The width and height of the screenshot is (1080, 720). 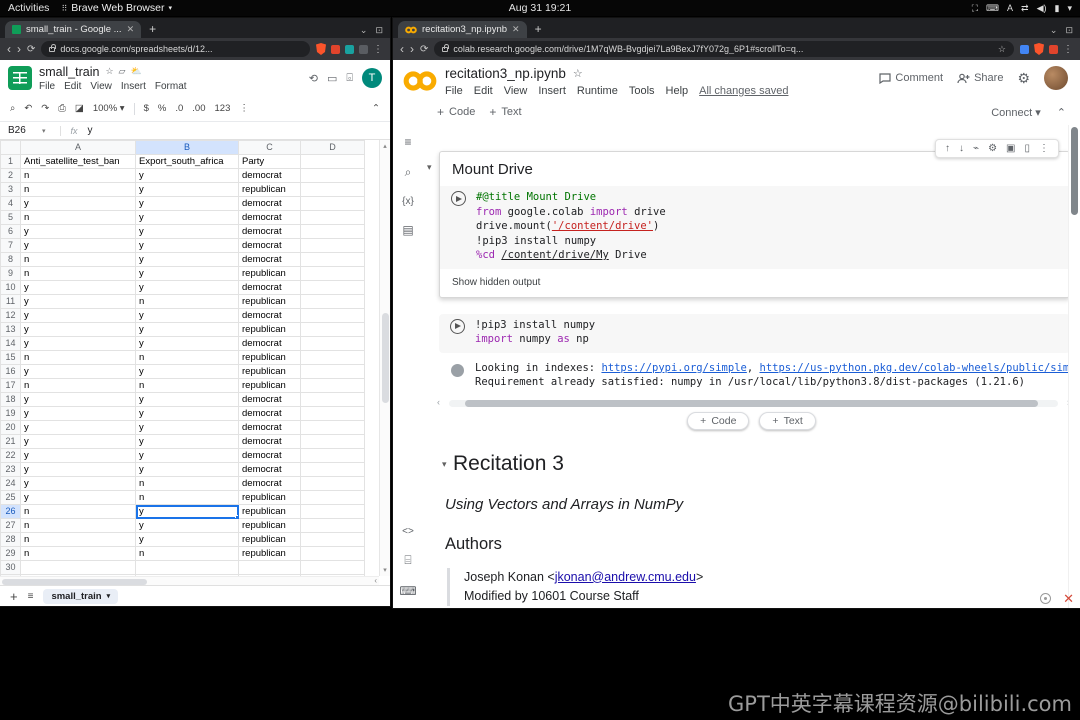 What do you see at coordinates (10, 567) in the screenshot?
I see `row-header-30: 30` at bounding box center [10, 567].